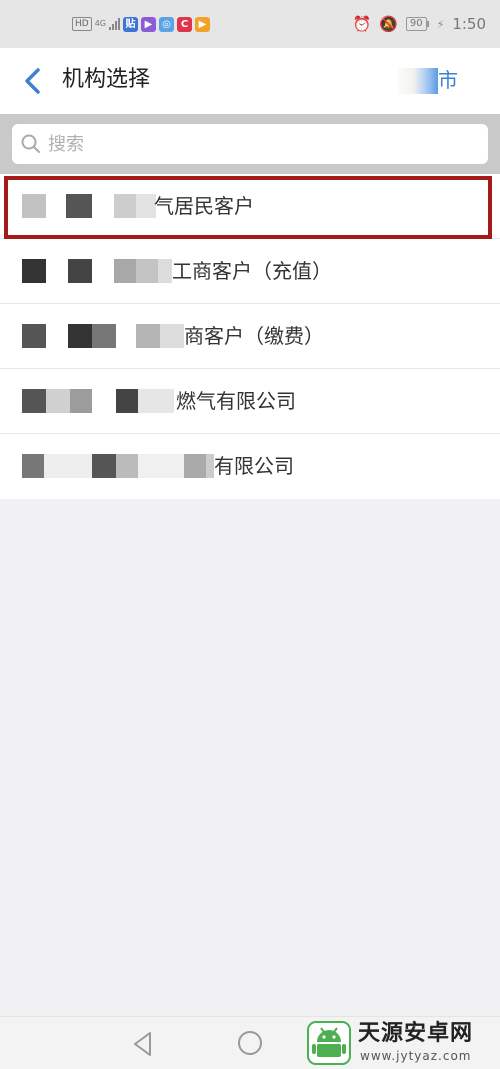 The image size is (500, 1069). Describe the element at coordinates (202, 24) in the screenshot. I see `app-icon-5: ▶` at that location.